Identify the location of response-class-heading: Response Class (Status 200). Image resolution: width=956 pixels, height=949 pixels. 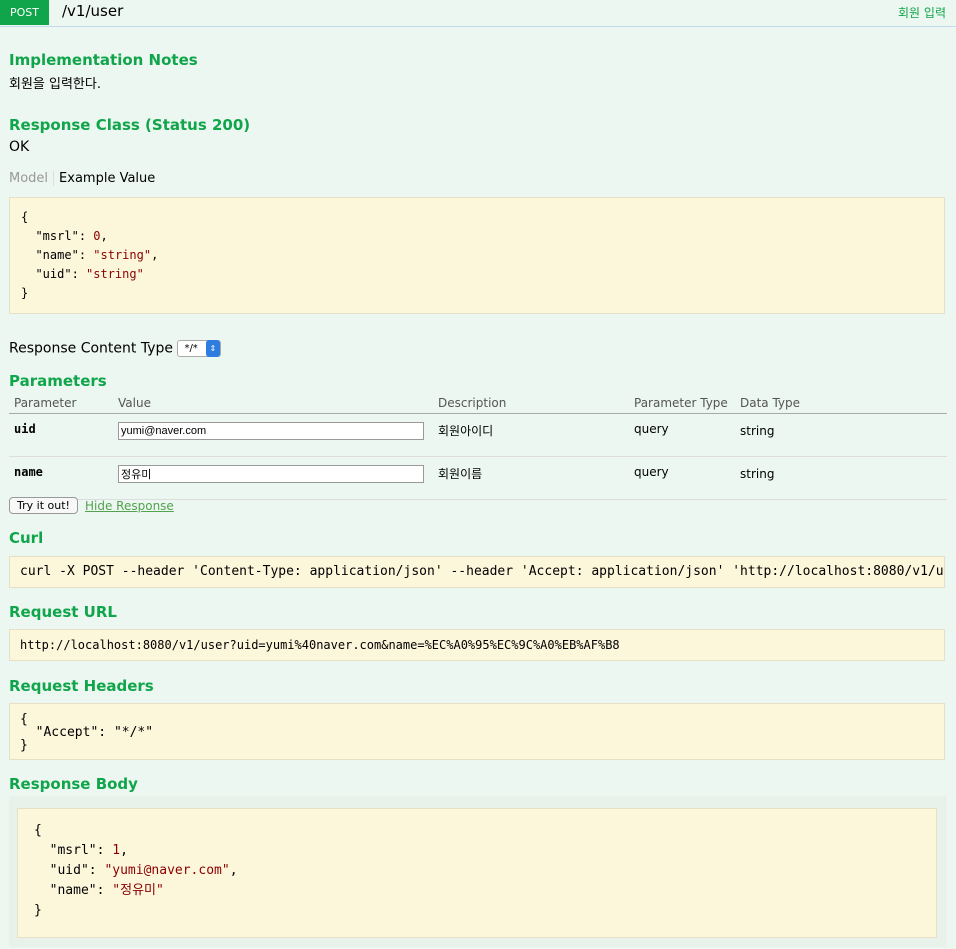
(130, 125).